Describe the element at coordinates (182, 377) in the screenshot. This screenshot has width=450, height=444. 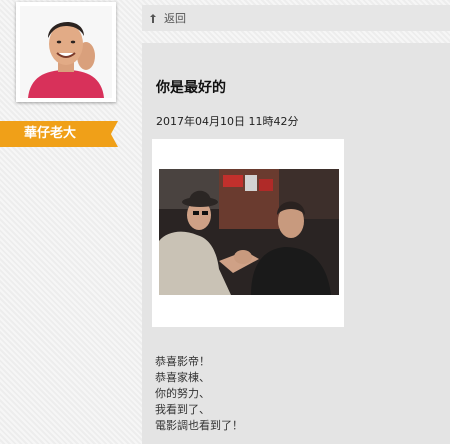
I see `post-body-line: 恭喜家棟、` at that location.